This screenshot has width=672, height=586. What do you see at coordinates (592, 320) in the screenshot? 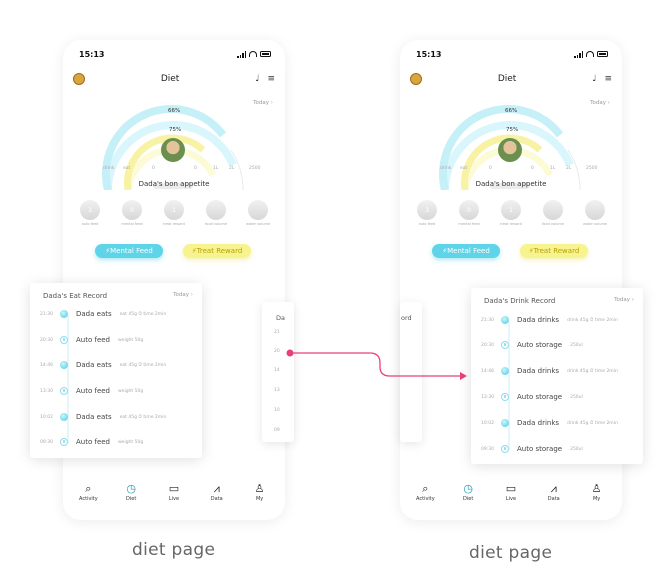
I see `row-meta: drink 45g ⏱ time 2min` at bounding box center [592, 320].